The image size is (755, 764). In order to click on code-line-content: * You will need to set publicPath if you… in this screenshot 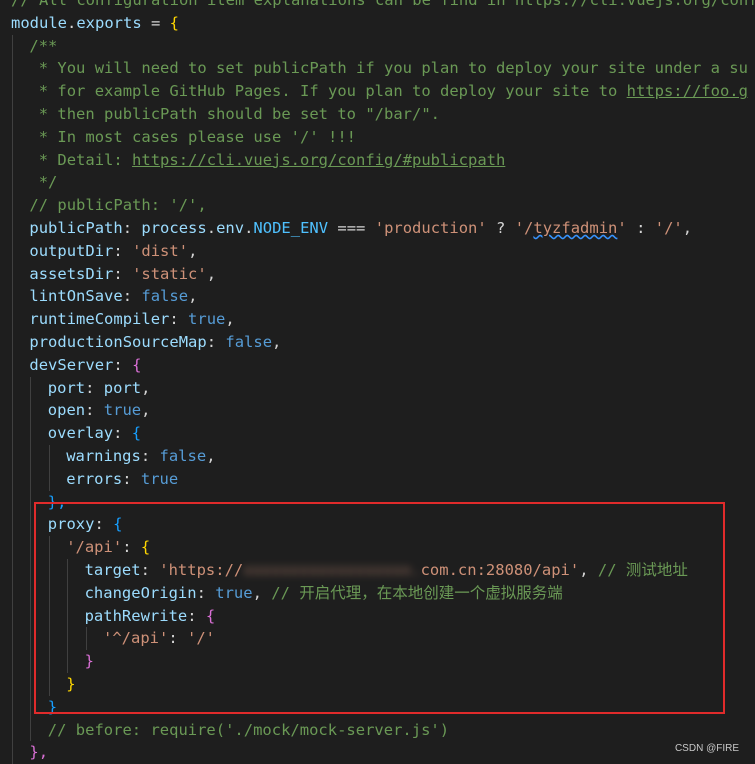, I will do `click(388, 68)`.